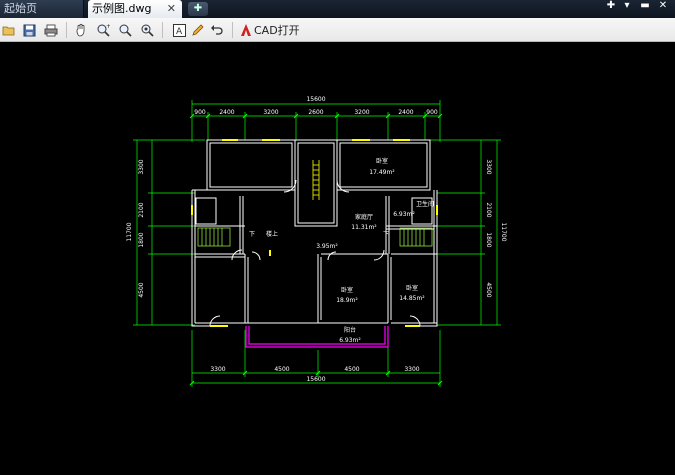 The image size is (675, 475). What do you see at coordinates (171, 9) in the screenshot?
I see `close-tab-icon: ✕` at bounding box center [171, 9].